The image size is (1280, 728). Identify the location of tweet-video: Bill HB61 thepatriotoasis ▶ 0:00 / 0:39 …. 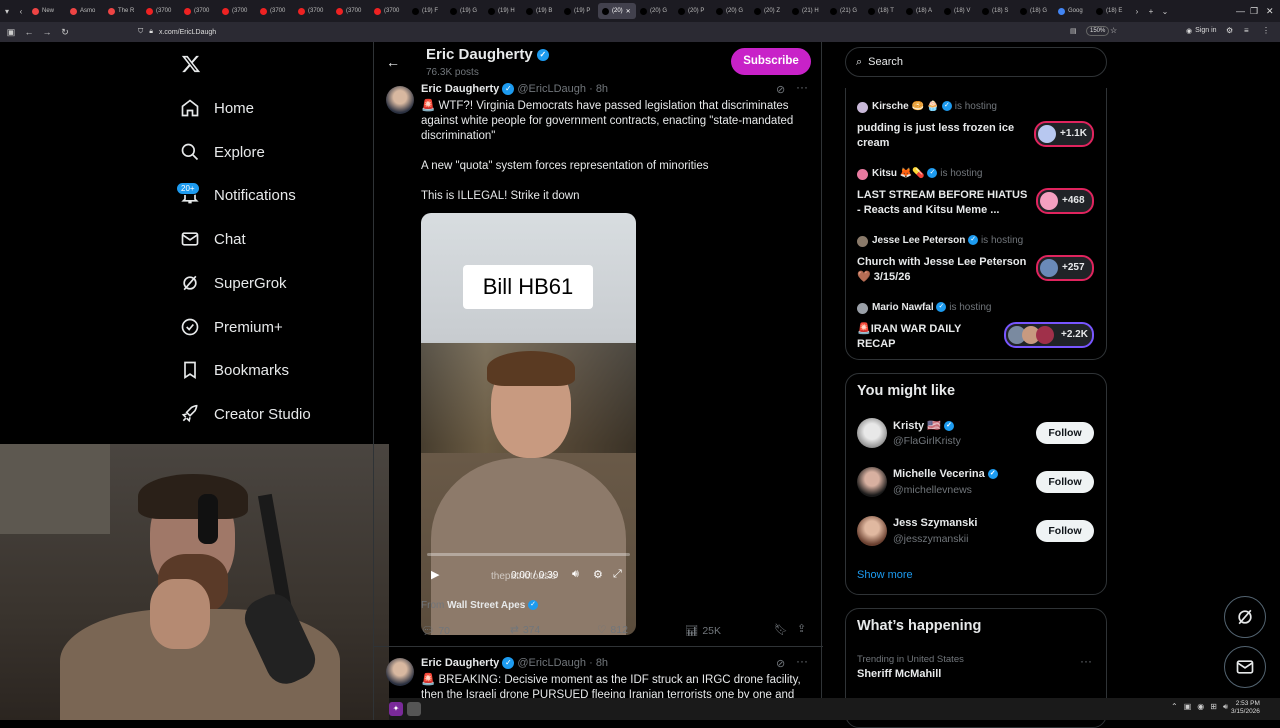
(528, 424).